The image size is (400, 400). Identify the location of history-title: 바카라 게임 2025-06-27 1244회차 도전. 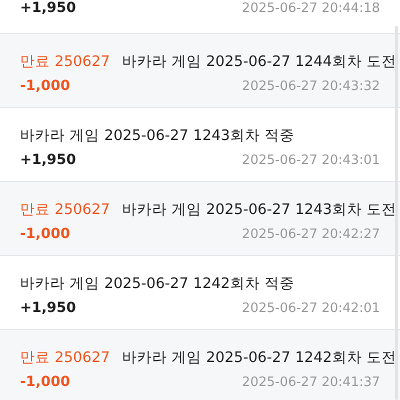
(259, 62).